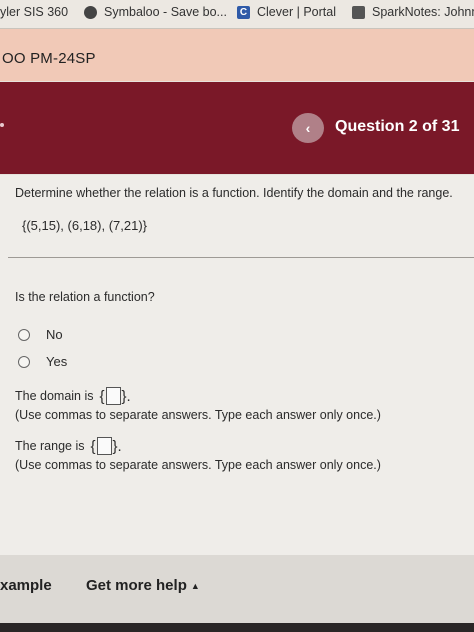 The width and height of the screenshot is (474, 632). Describe the element at coordinates (90, 12) in the screenshot. I see `symbaloo-icon` at that location.